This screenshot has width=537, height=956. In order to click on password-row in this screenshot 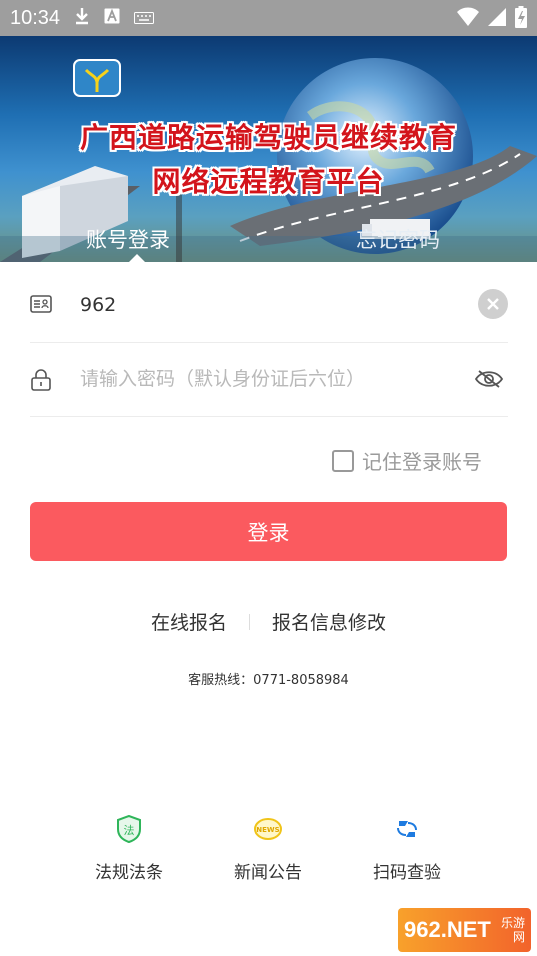, I will do `click(269, 379)`.